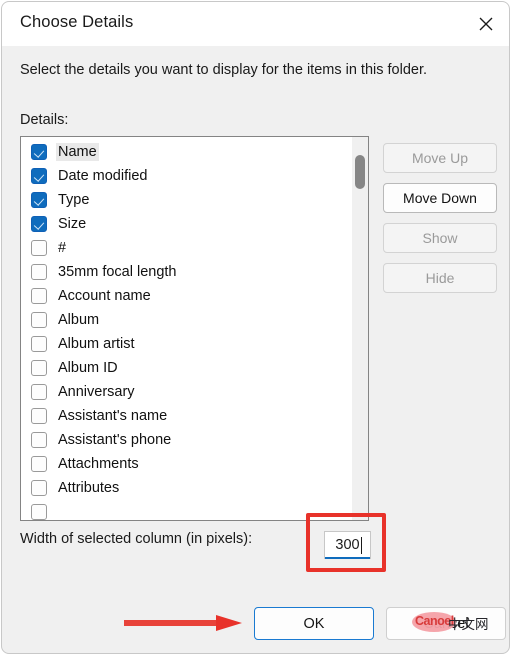 The width and height of the screenshot is (513, 657). I want to click on list-item: Date modified, so click(186, 176).